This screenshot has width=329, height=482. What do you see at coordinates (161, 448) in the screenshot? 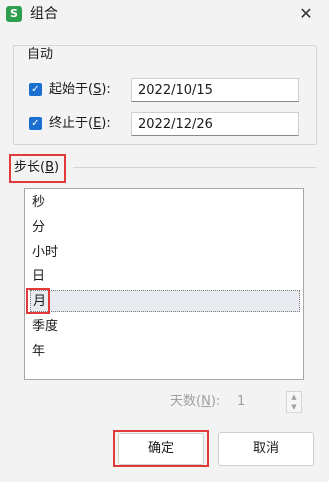
I see `ok-highlight-box` at bounding box center [161, 448].